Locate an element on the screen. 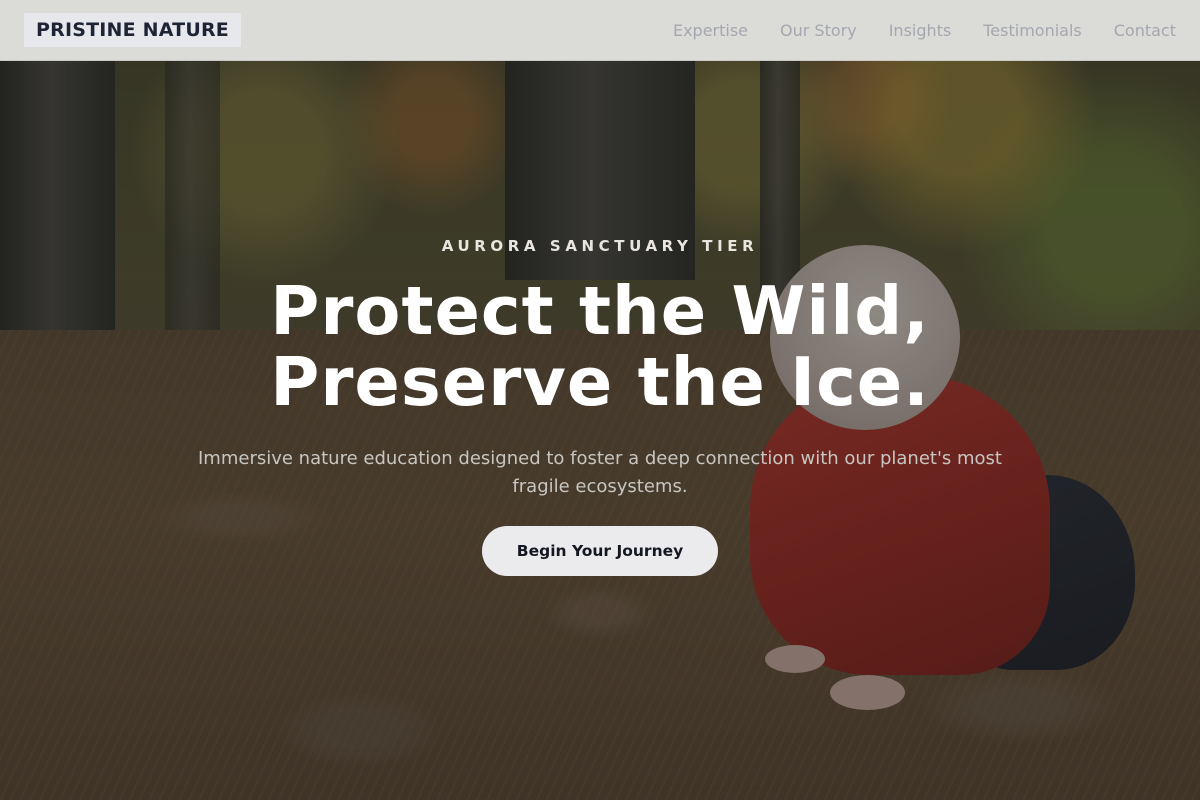 The image size is (1200, 800). nav-link-insights: Insights is located at coordinates (920, 30).